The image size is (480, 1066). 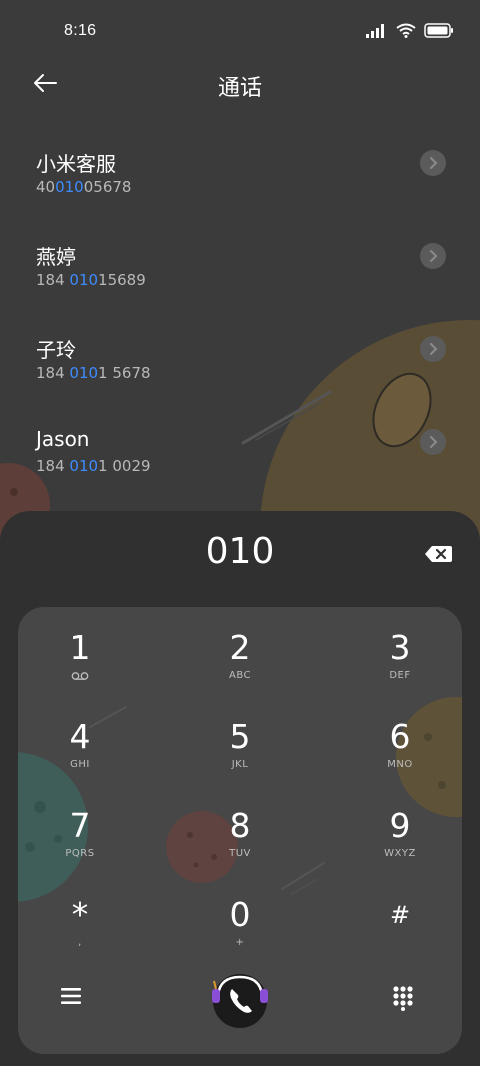 What do you see at coordinates (84, 187) in the screenshot?
I see `contact-number: 4001005678` at bounding box center [84, 187].